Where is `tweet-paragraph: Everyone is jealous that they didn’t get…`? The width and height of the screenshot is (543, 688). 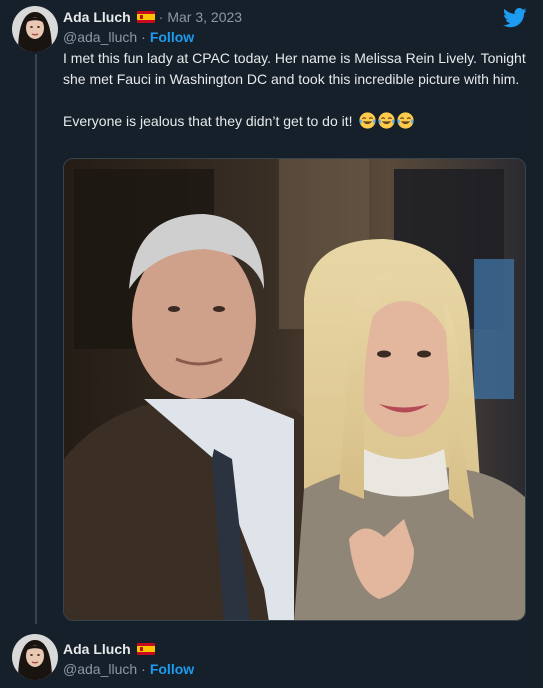
tweet-paragraph: Everyone is jealous that they didn’t get… is located at coordinates (208, 121).